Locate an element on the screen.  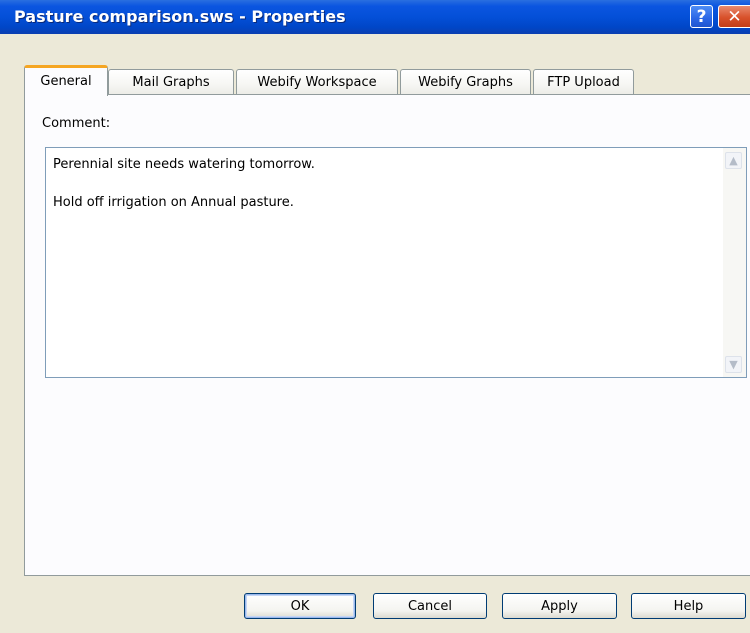
comment-scrollbar: ▲ ▼ is located at coordinates (734, 262).